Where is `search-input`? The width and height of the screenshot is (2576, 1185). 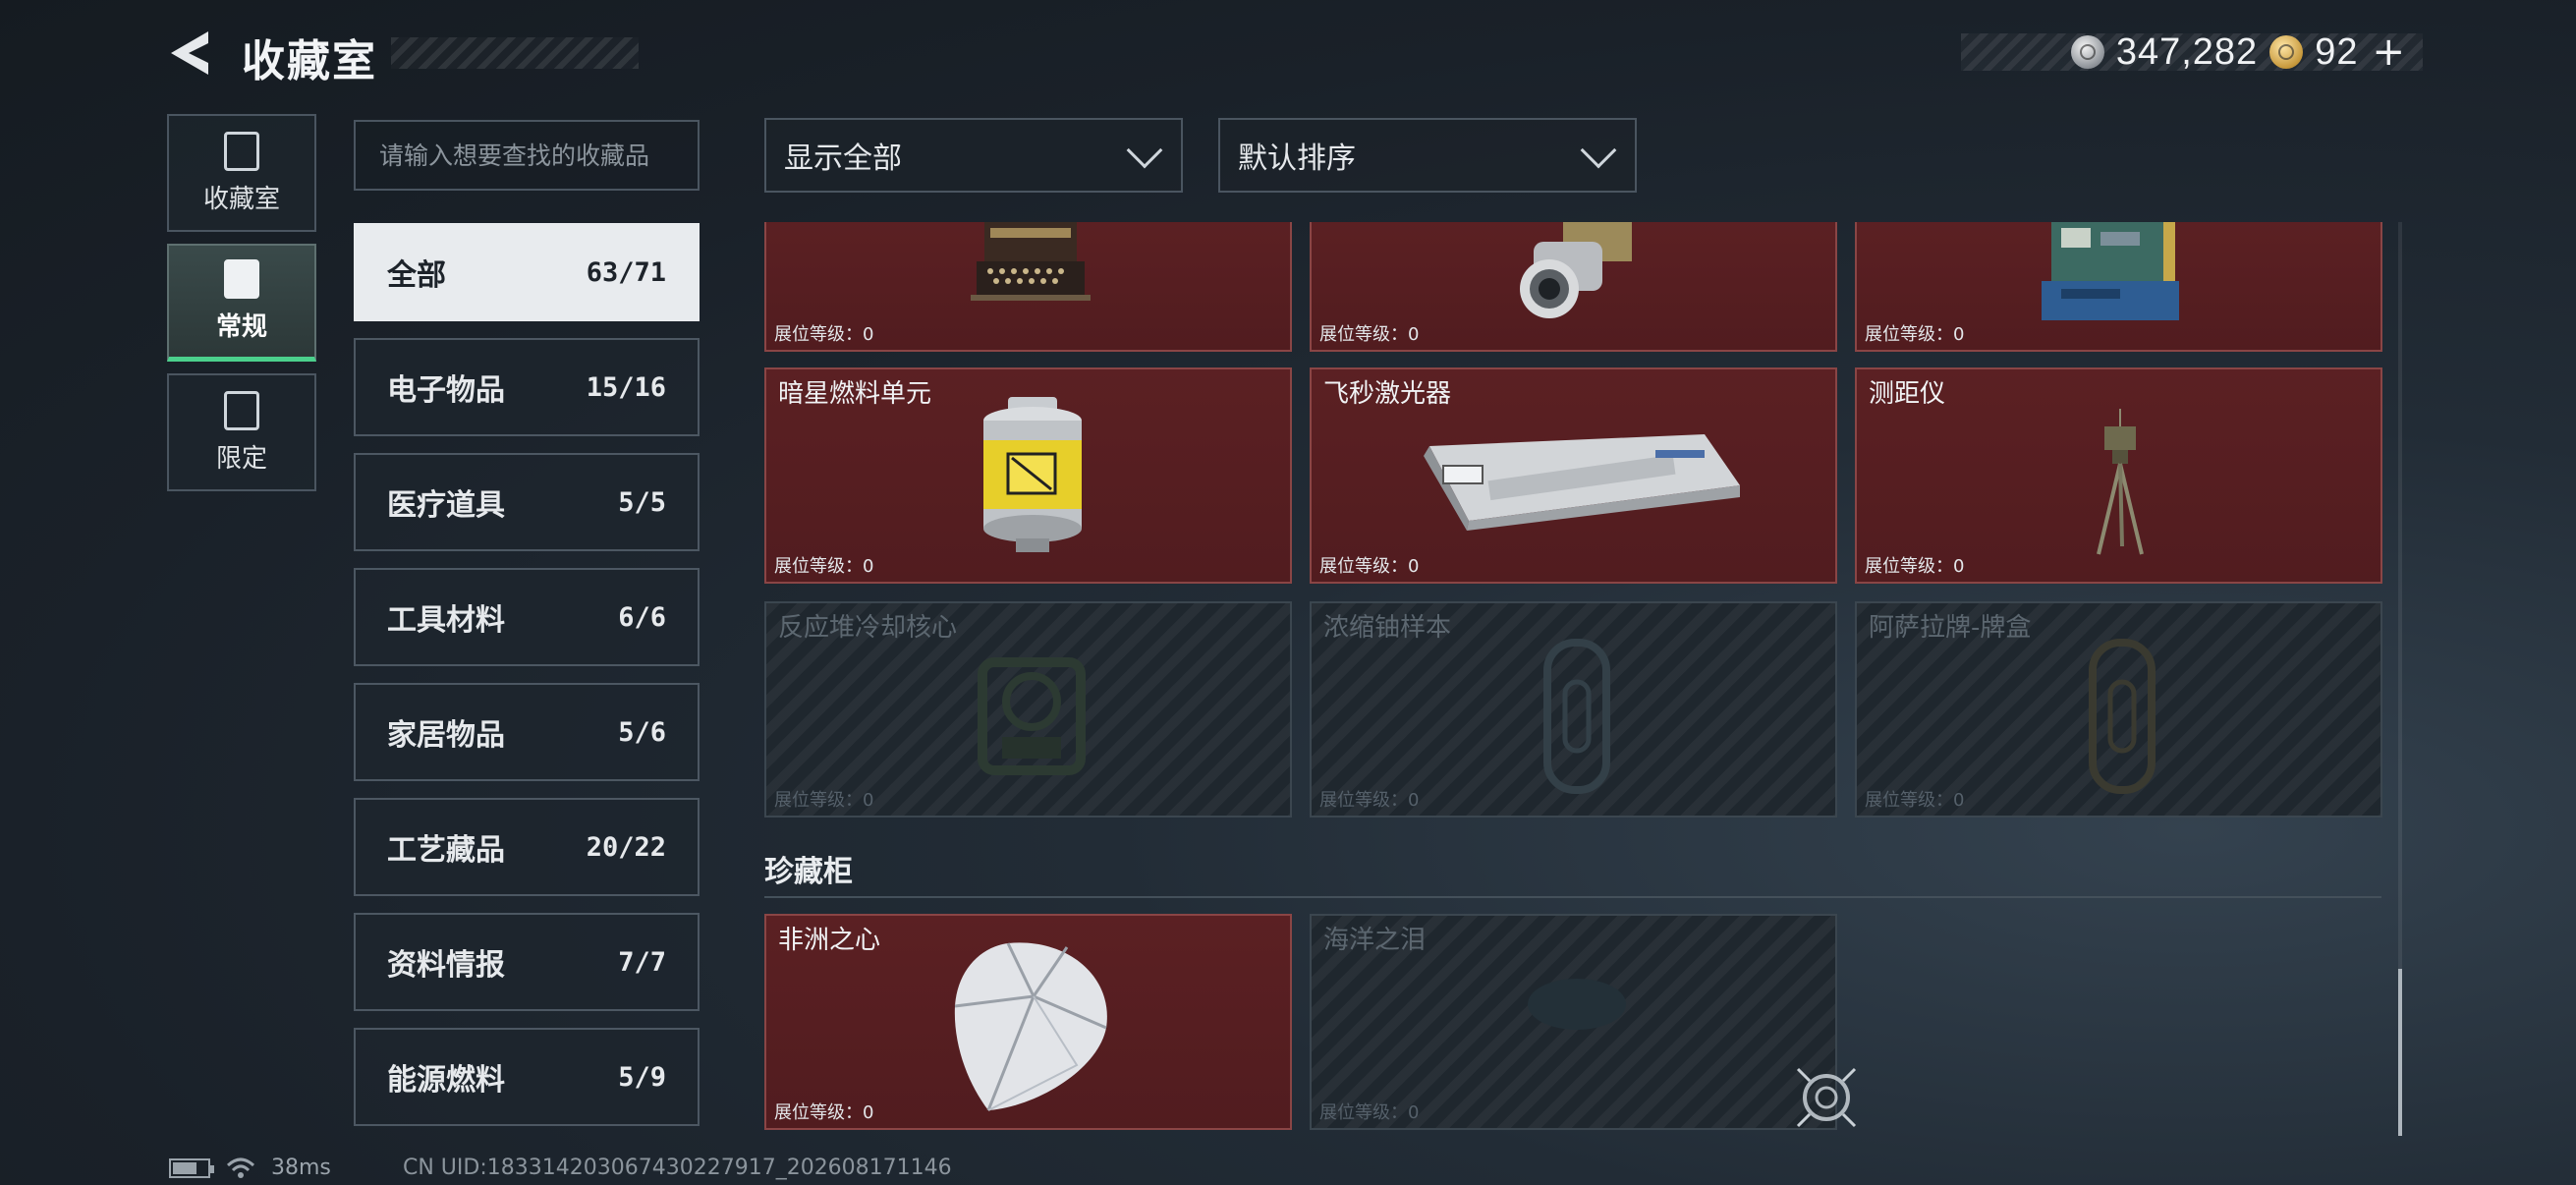 search-input is located at coordinates (538, 155).